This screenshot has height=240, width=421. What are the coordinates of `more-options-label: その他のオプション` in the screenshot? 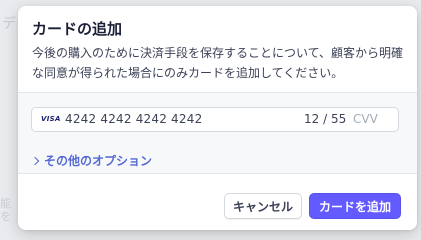 It's located at (98, 161).